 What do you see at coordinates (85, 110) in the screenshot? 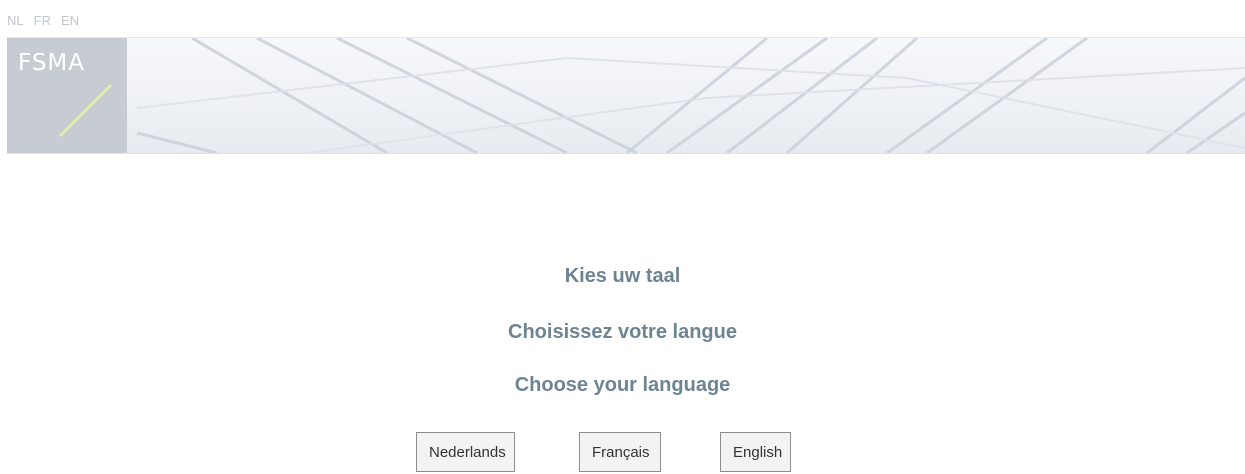
I see `logo-slash-icon` at bounding box center [85, 110].